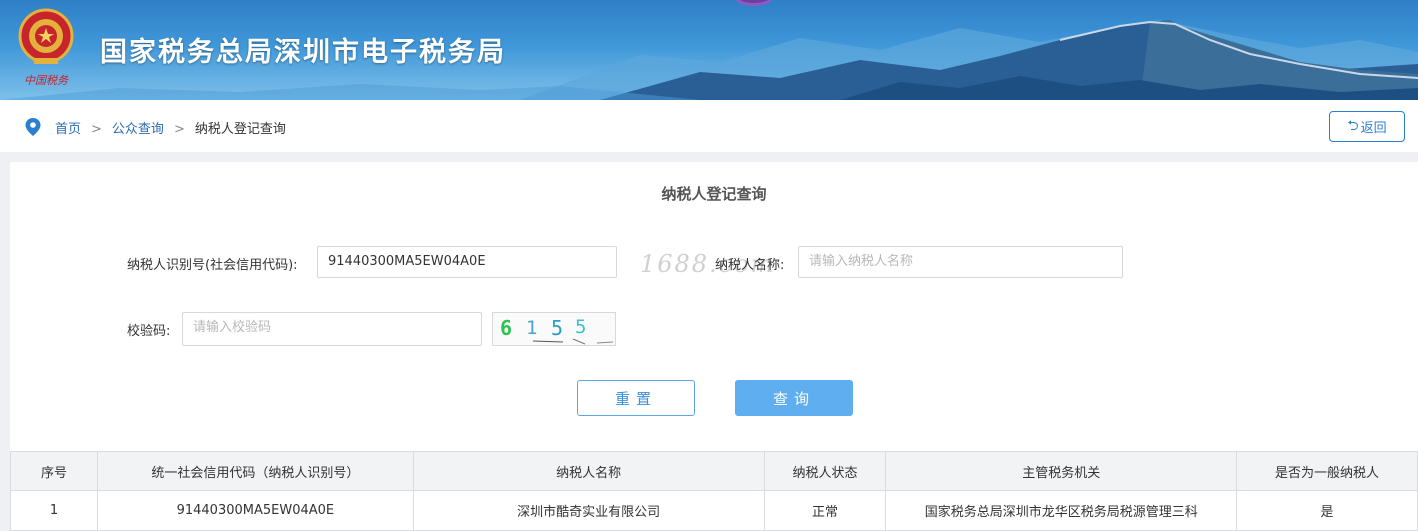  I want to click on captcha-input: 请输入校验码, so click(332, 329).